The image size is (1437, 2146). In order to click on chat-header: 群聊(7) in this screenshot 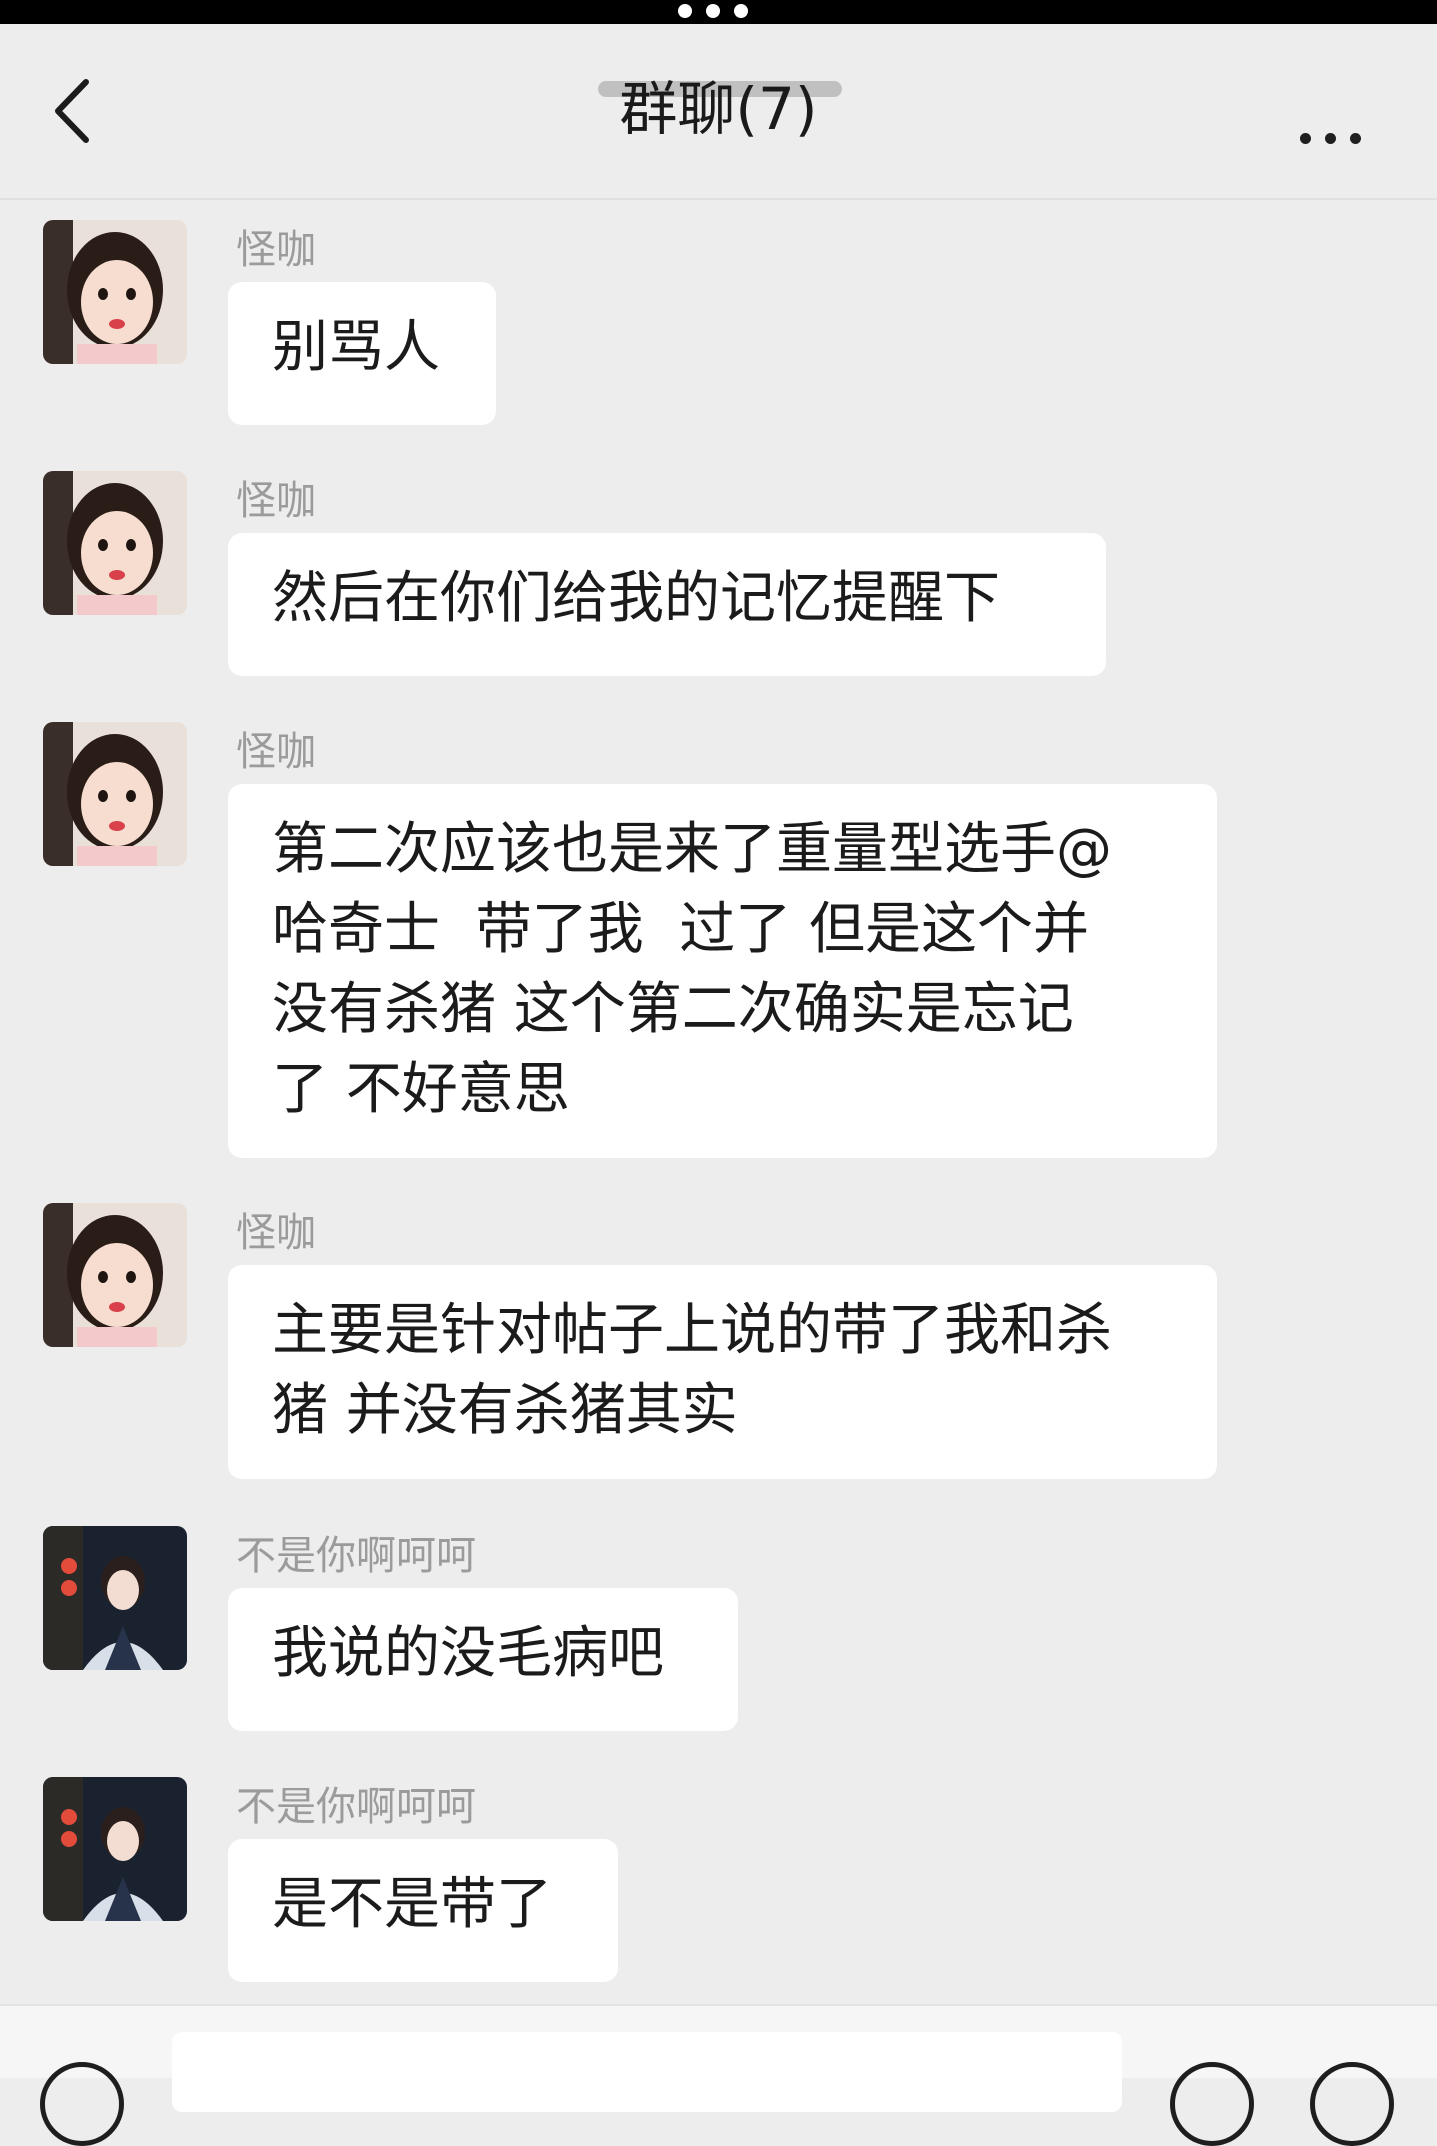, I will do `click(718, 112)`.